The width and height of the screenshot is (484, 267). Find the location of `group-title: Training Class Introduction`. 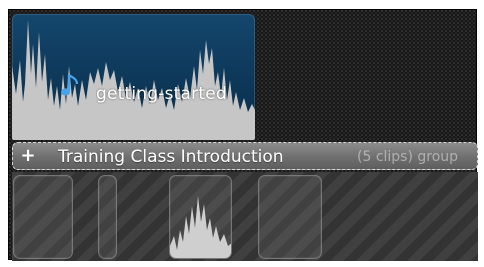

group-title: Training Class Introduction is located at coordinates (171, 157).